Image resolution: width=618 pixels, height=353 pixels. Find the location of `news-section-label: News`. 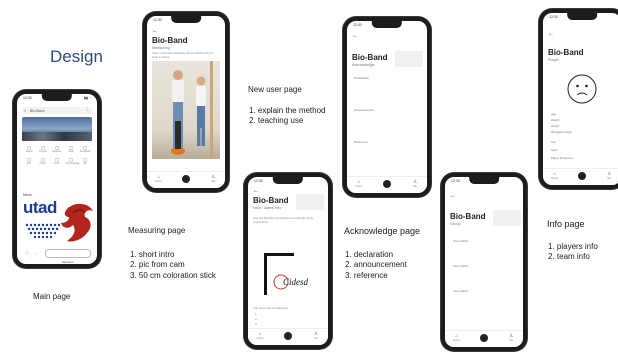

news-section-label: News is located at coordinates (27, 195).